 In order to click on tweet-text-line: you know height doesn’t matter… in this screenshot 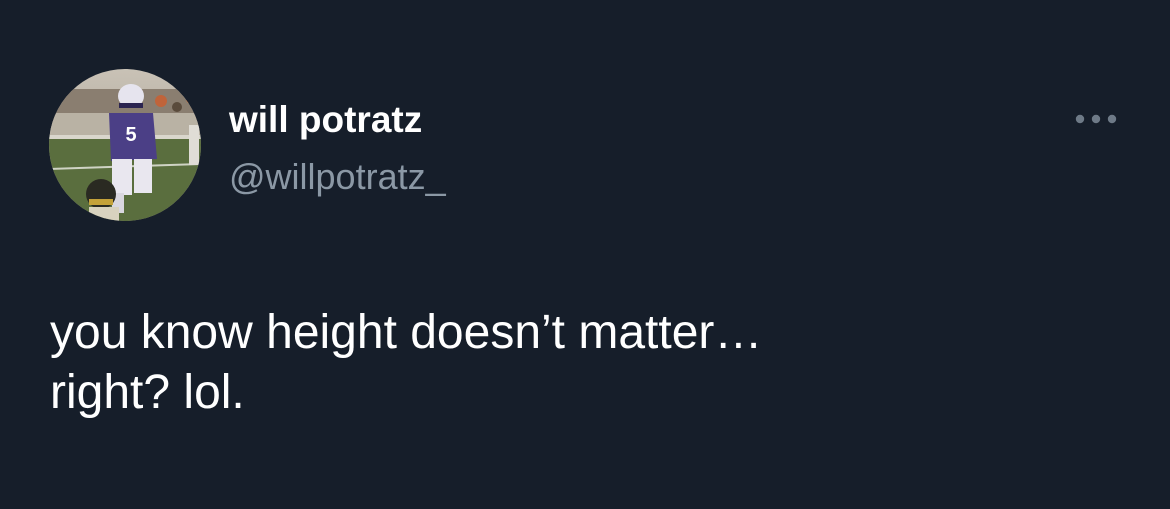, I will do `click(406, 332)`.